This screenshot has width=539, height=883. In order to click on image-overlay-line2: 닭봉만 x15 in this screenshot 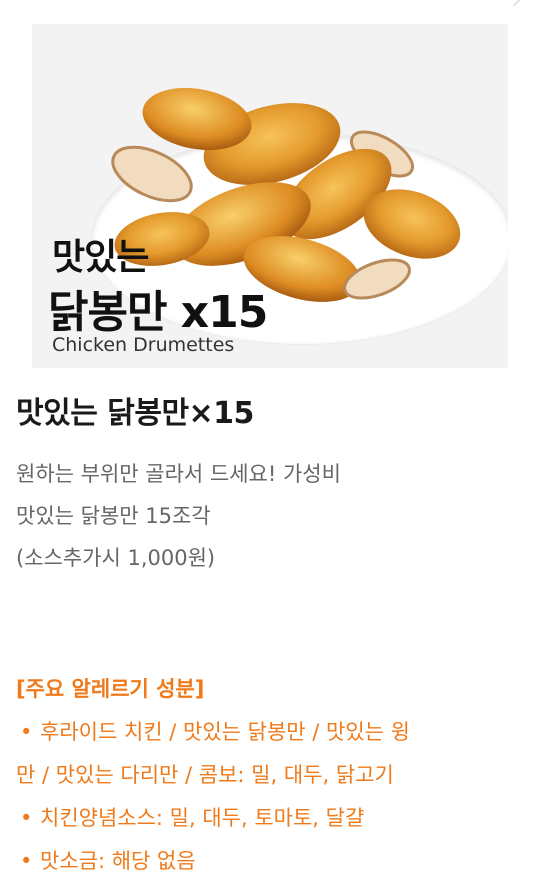, I will do `click(158, 312)`.